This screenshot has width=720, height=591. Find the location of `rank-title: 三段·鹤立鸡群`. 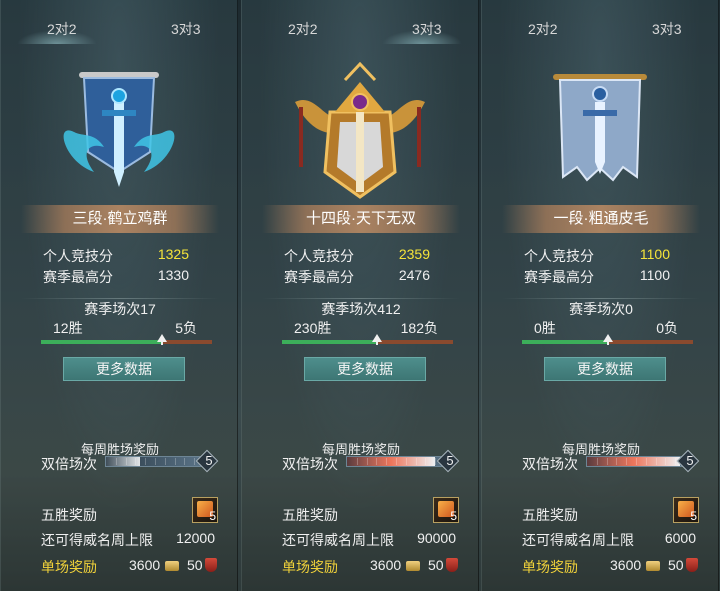

rank-title: 三段·鹤立鸡群 is located at coordinates (120, 219).